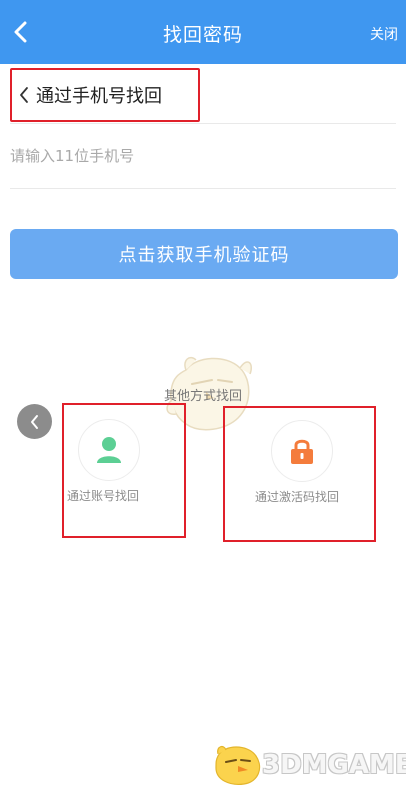 The width and height of the screenshot is (406, 793). I want to click on lock-icon, so click(302, 451).